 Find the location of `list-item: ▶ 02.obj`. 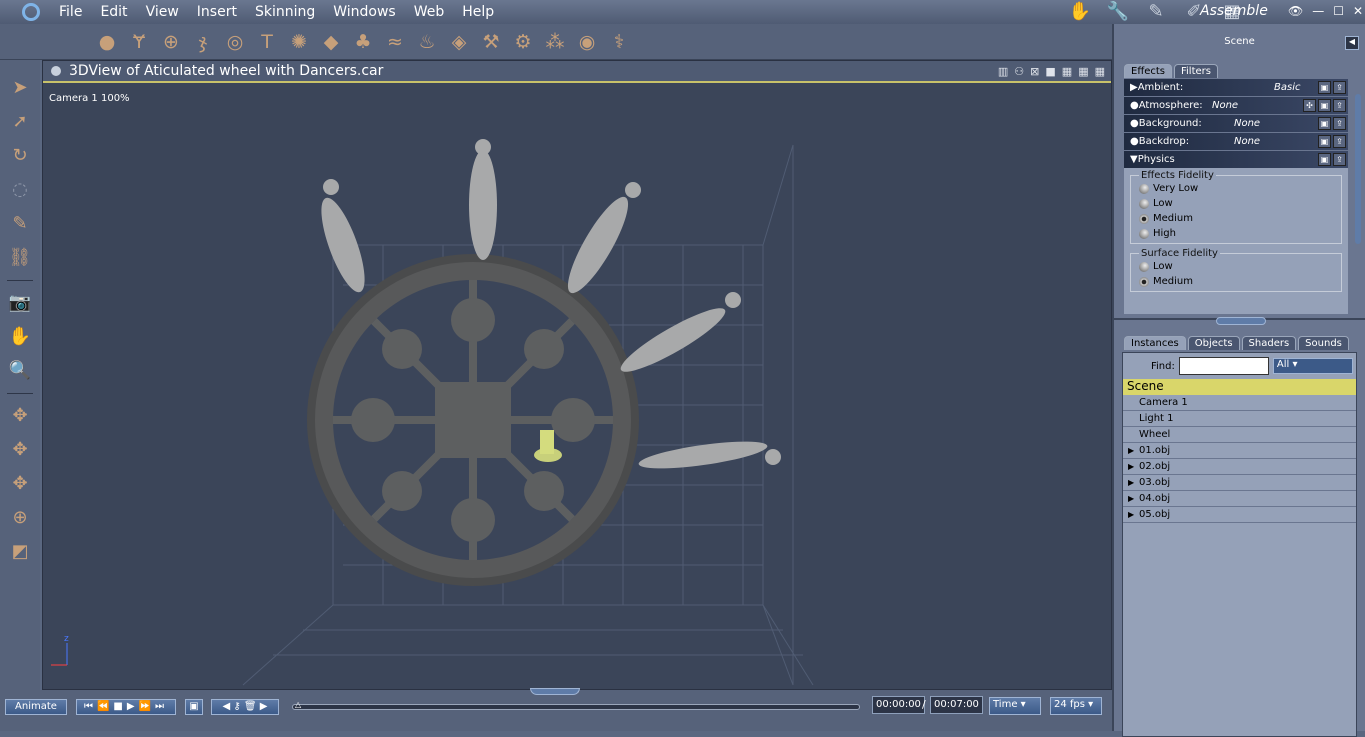

list-item: ▶ 02.obj is located at coordinates (1239, 467).